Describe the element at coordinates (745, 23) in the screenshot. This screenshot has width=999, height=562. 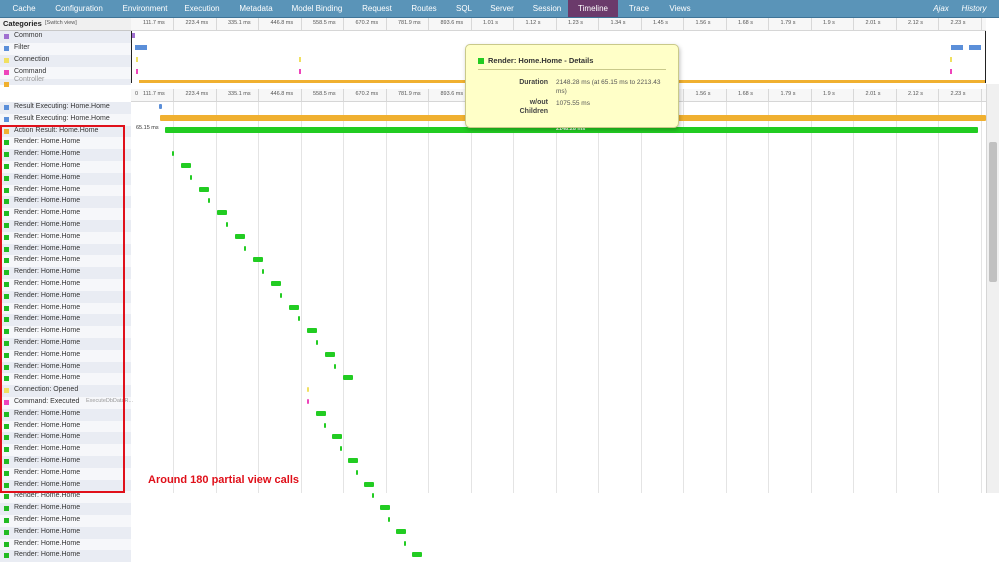
I see `ruler-tick-label: 1.68 s` at that location.